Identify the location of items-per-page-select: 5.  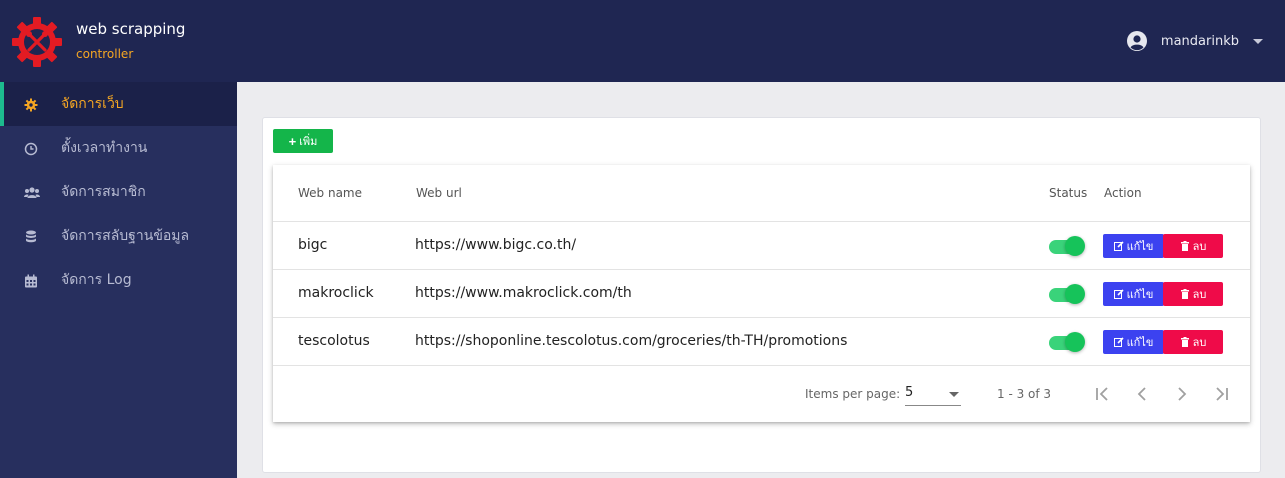
(933, 395).